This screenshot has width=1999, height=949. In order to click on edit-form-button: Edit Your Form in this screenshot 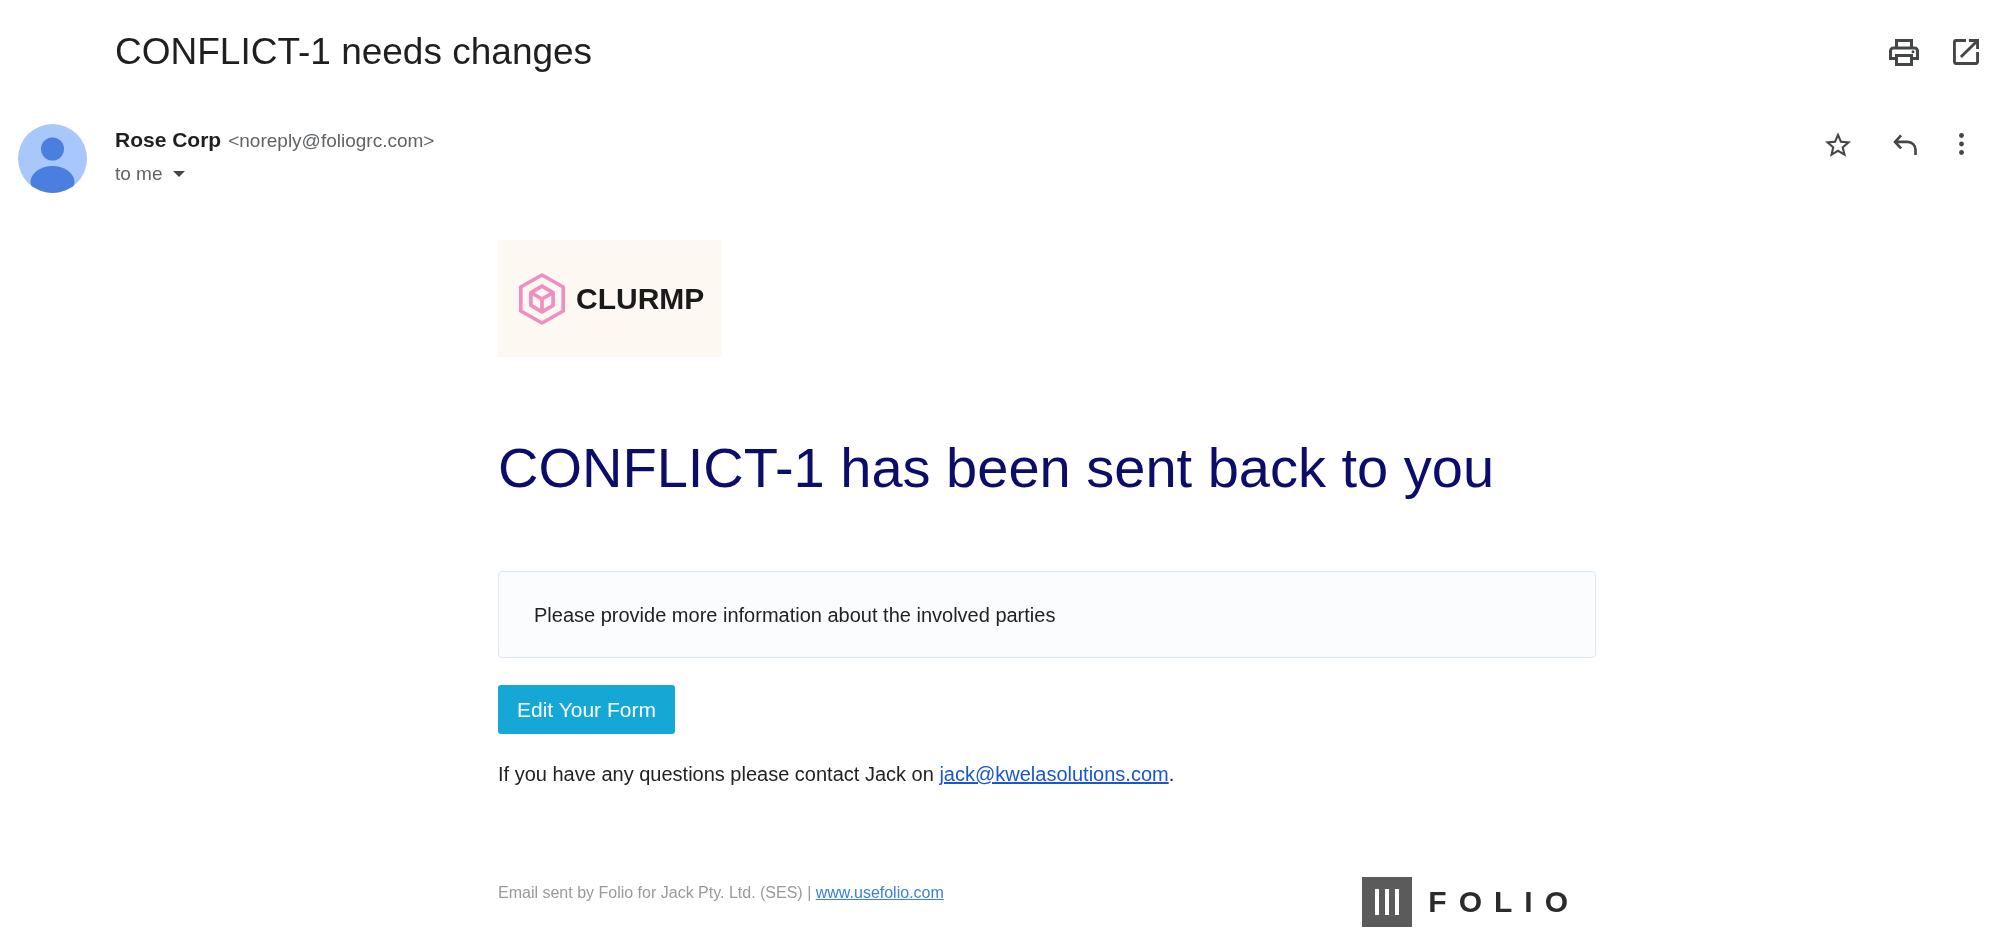, I will do `click(586, 709)`.